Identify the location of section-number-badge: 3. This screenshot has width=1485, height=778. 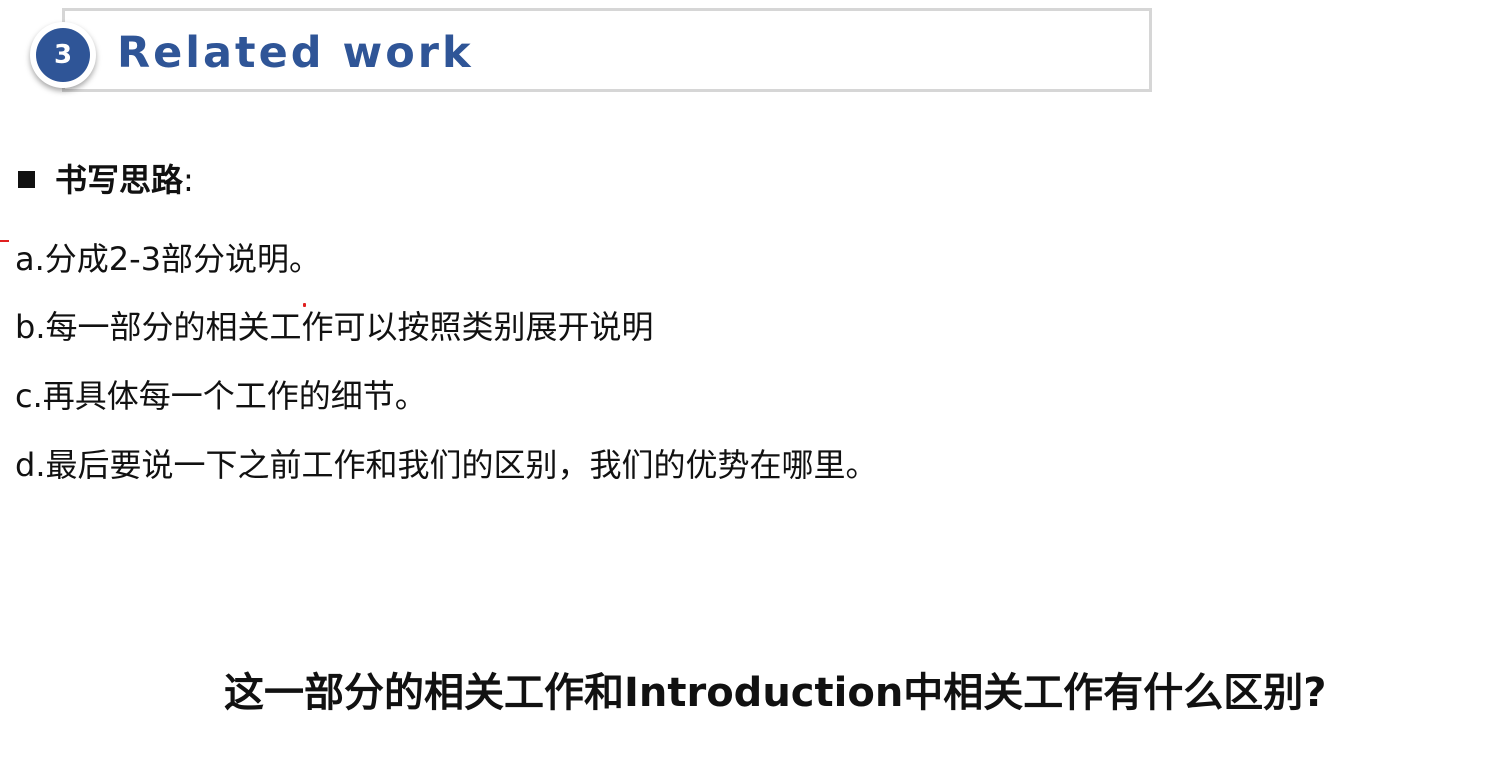
(63, 55).